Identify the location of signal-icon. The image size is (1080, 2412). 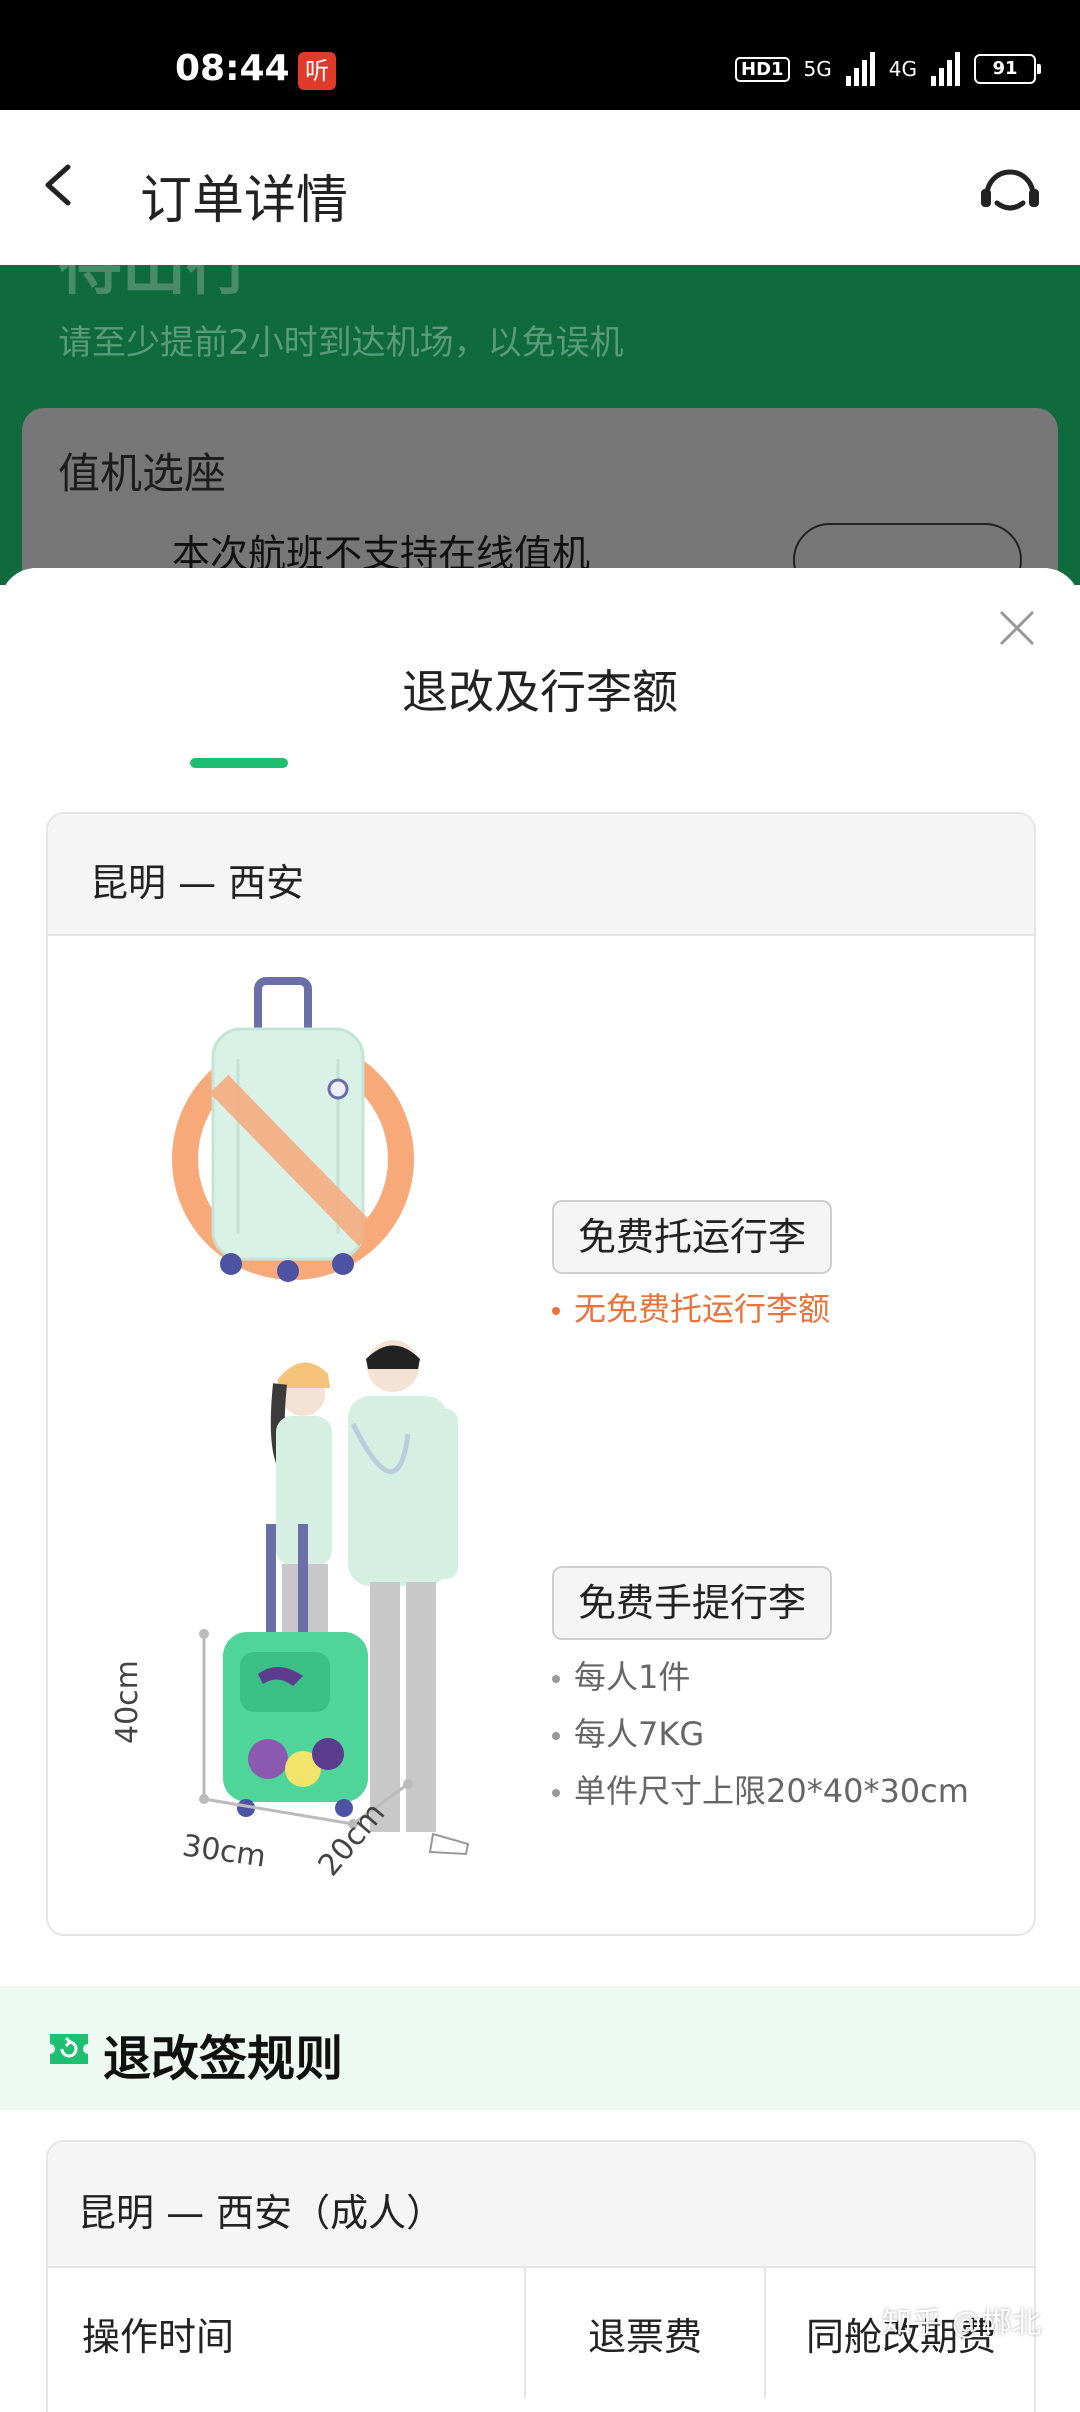
(860, 69).